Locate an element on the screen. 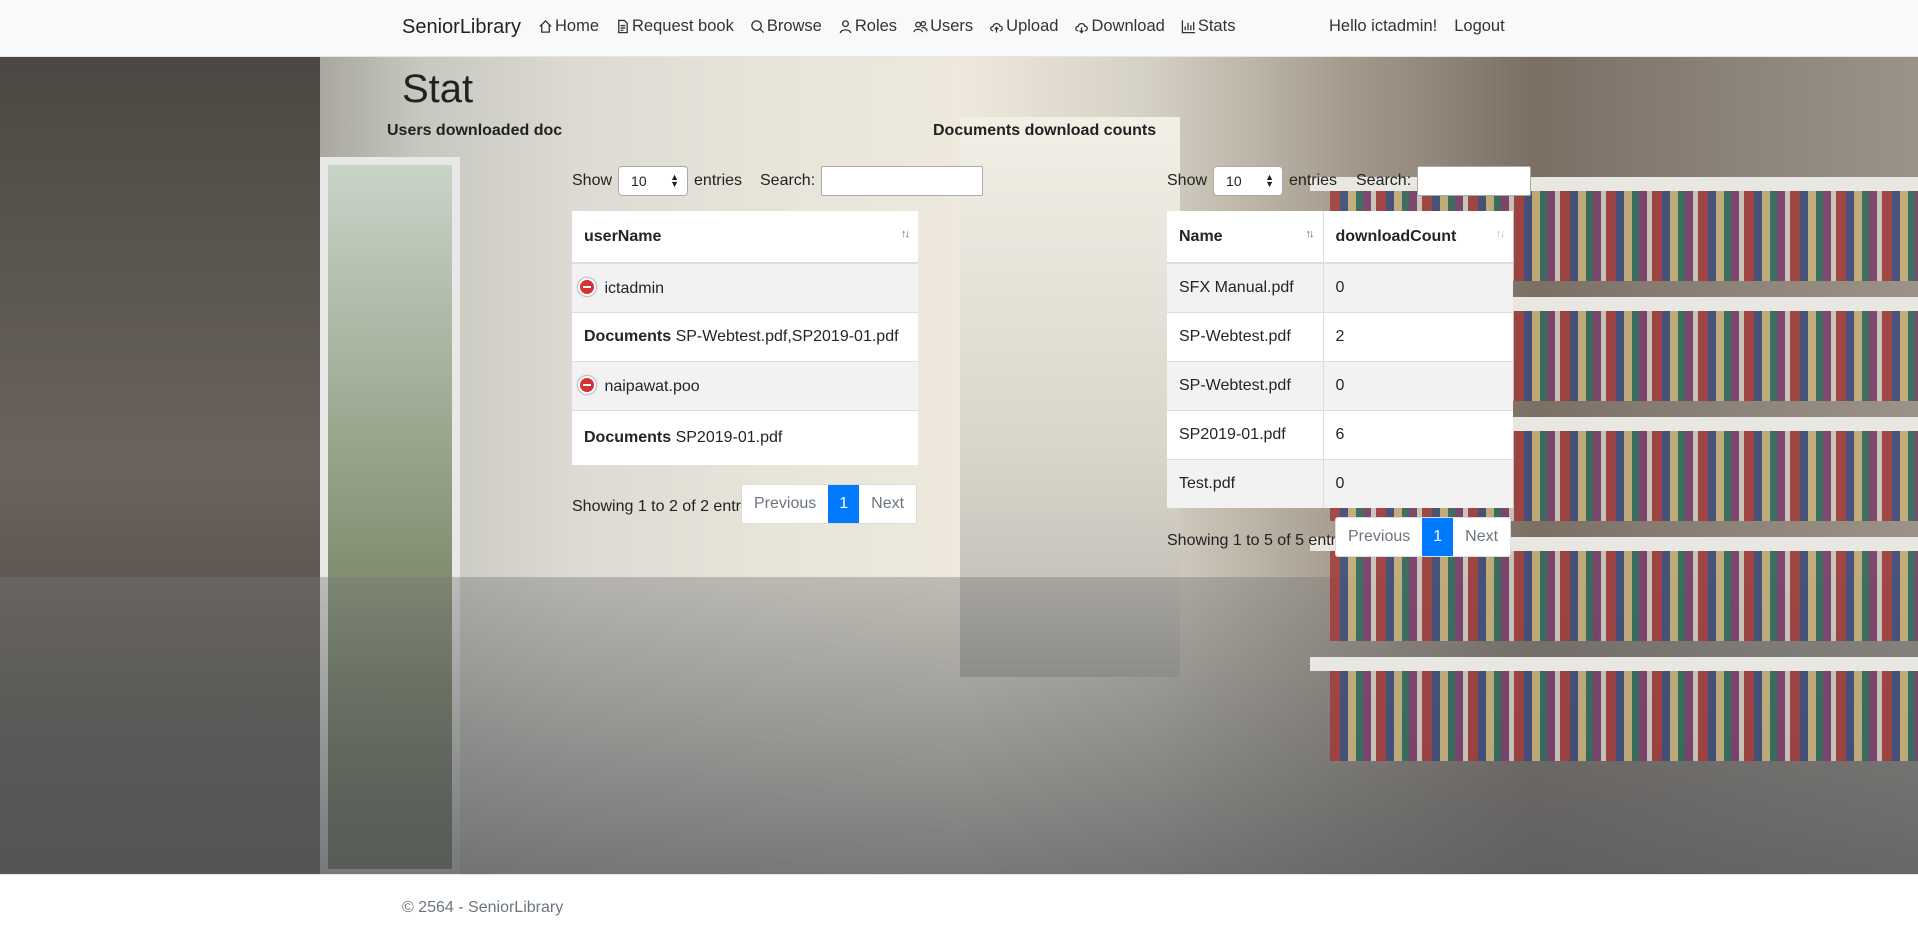  nav-users: Users is located at coordinates (943, 26).